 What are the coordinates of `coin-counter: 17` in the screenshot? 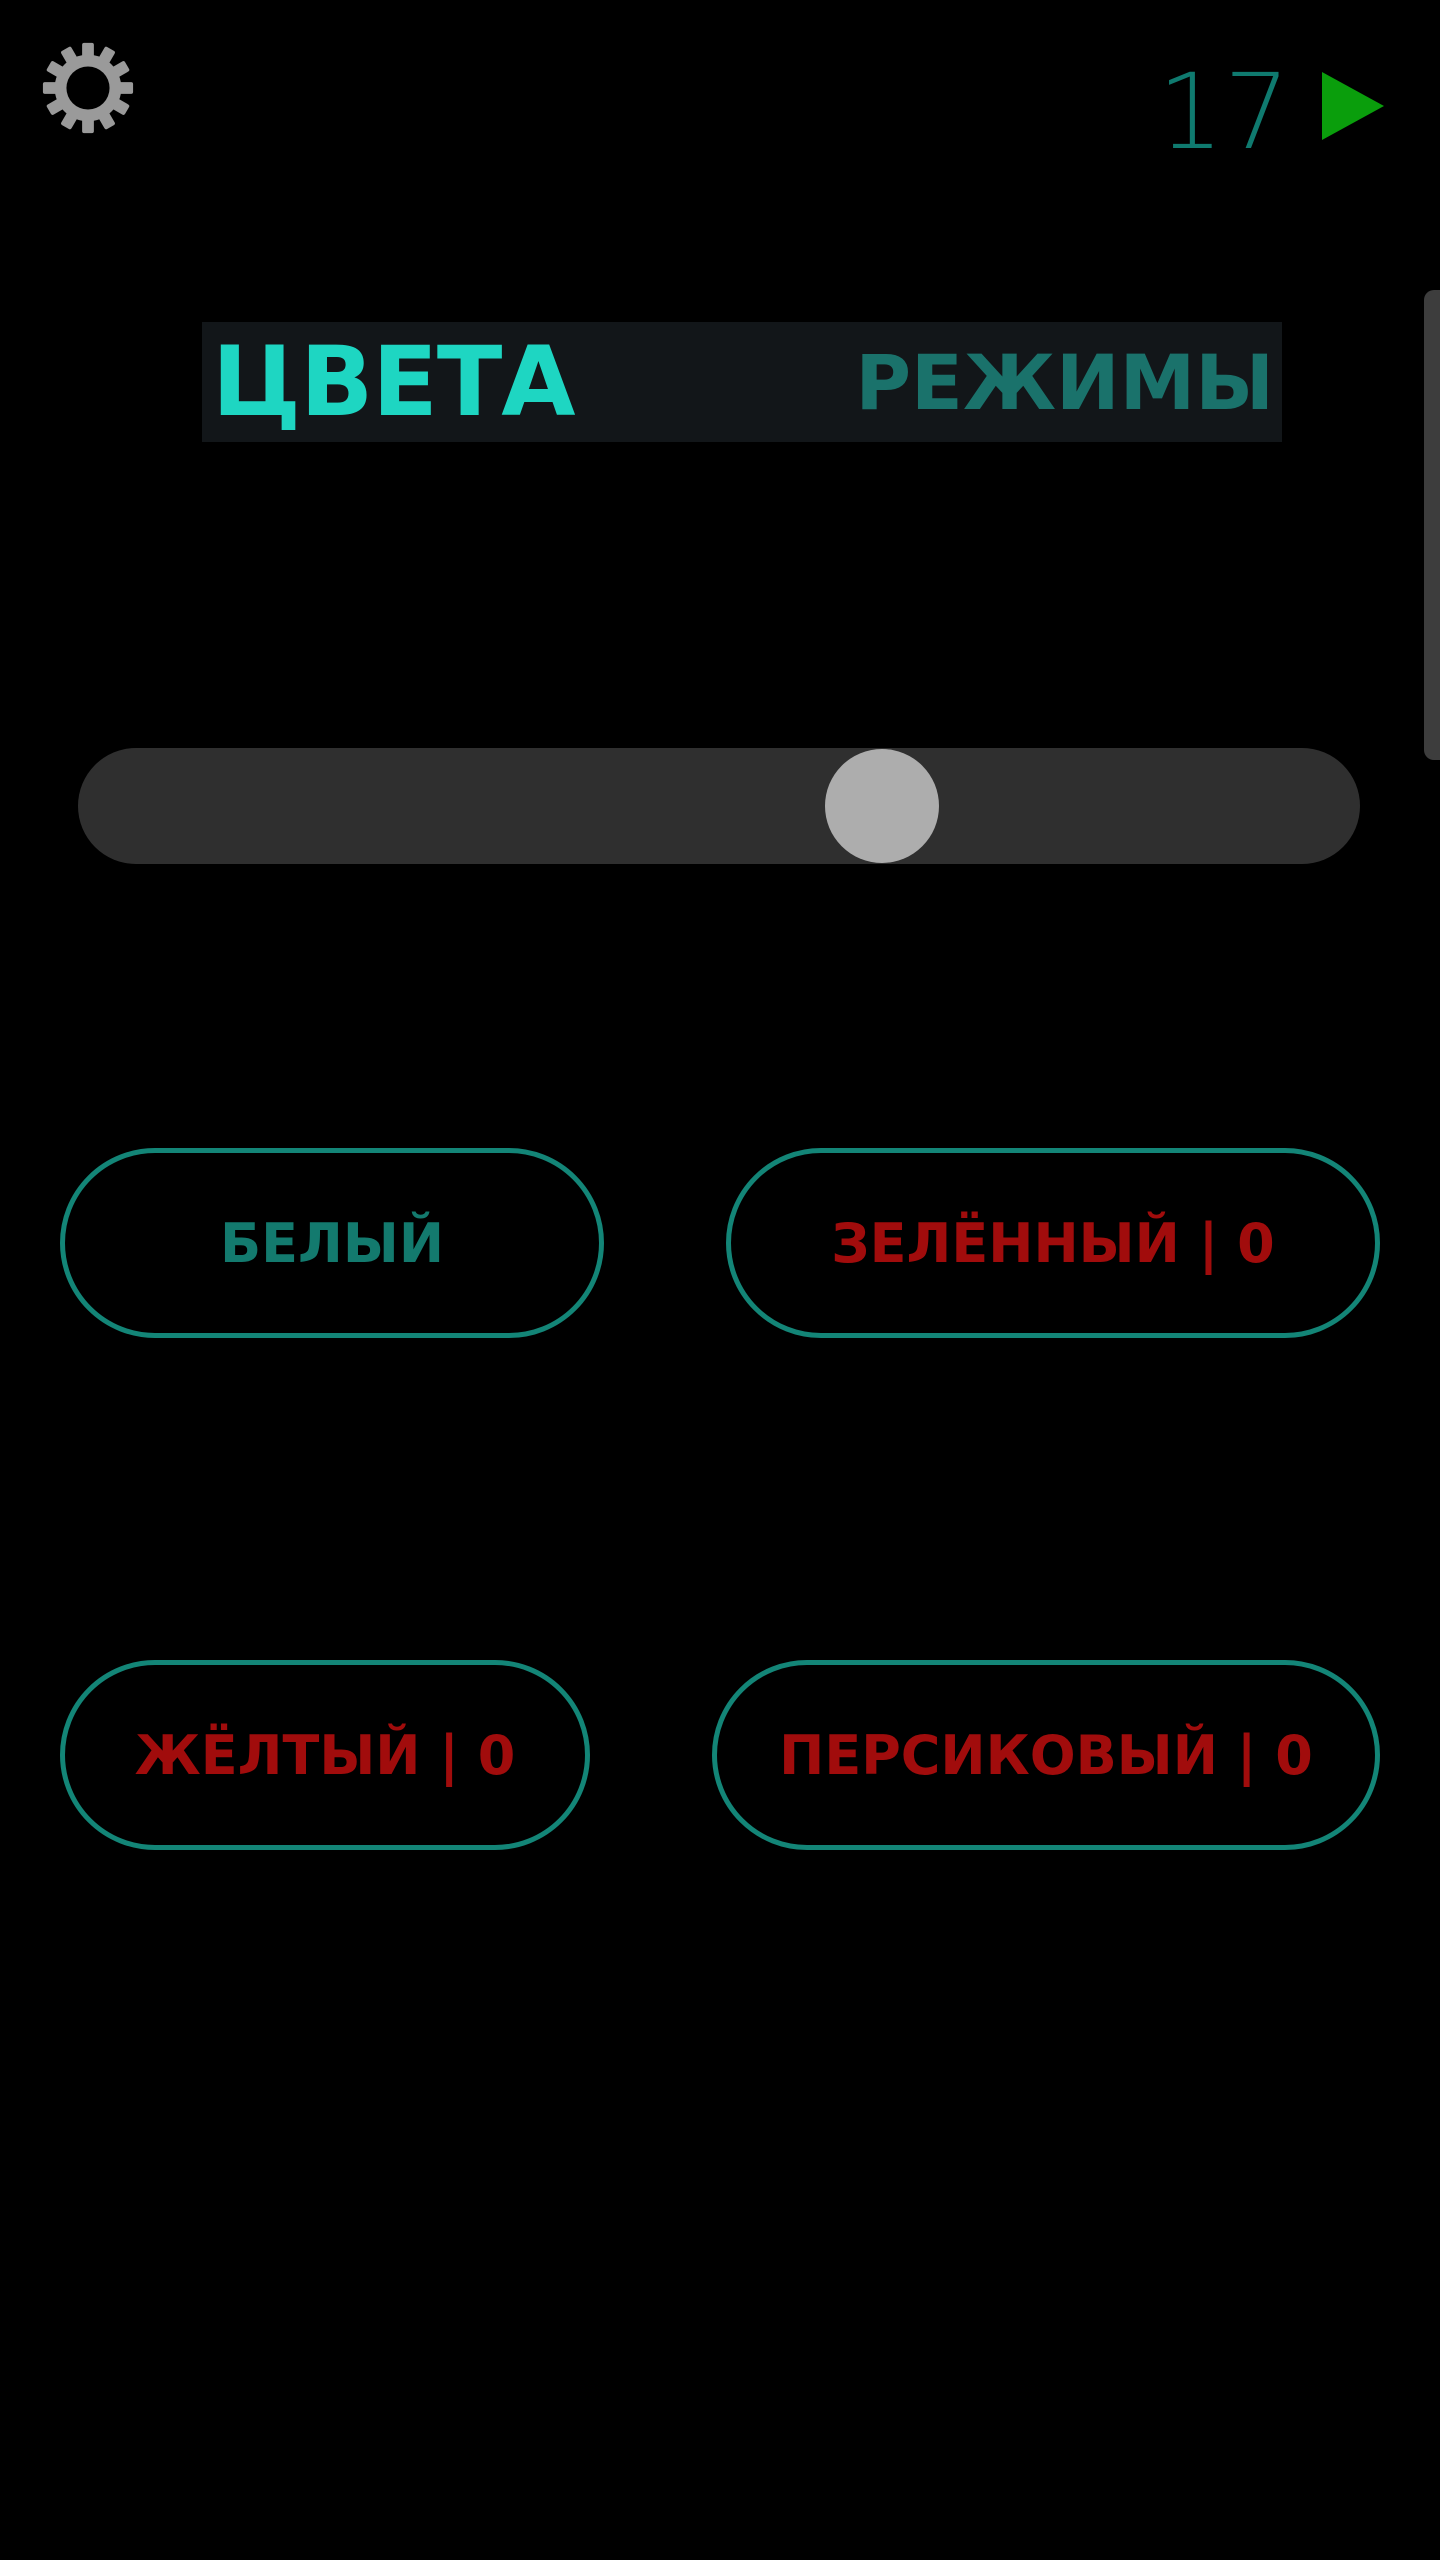 It's located at (1223, 112).